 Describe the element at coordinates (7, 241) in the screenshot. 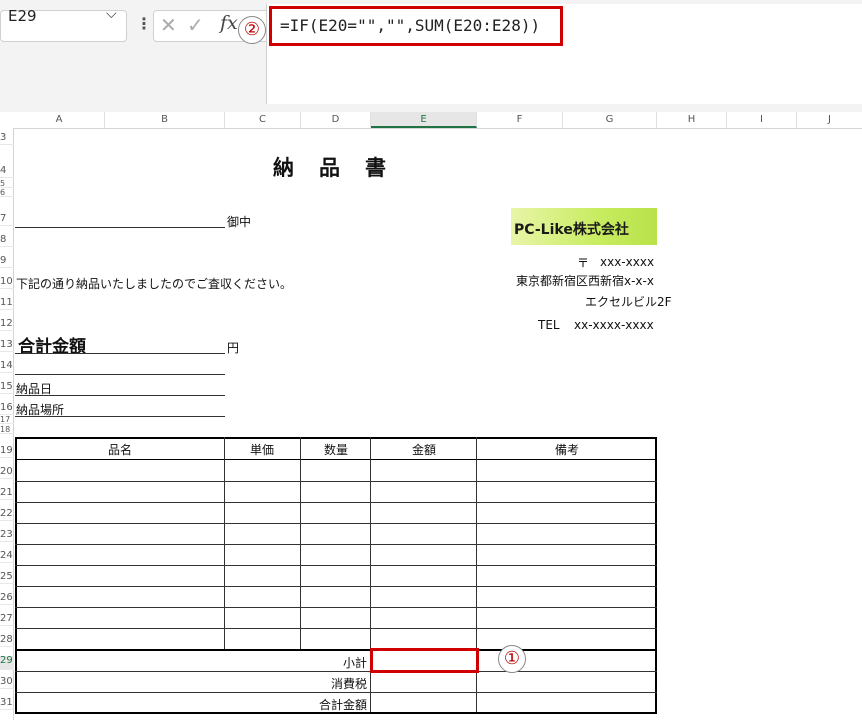

I see `row-header: 8` at that location.